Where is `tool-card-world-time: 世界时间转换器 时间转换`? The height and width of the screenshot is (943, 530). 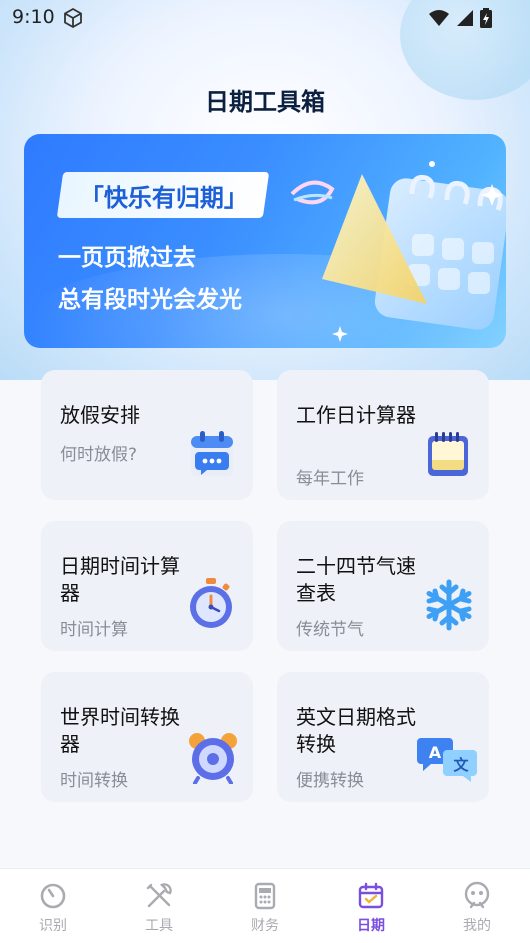 tool-card-world-time: 世界时间转换器 时间转换 is located at coordinates (147, 737).